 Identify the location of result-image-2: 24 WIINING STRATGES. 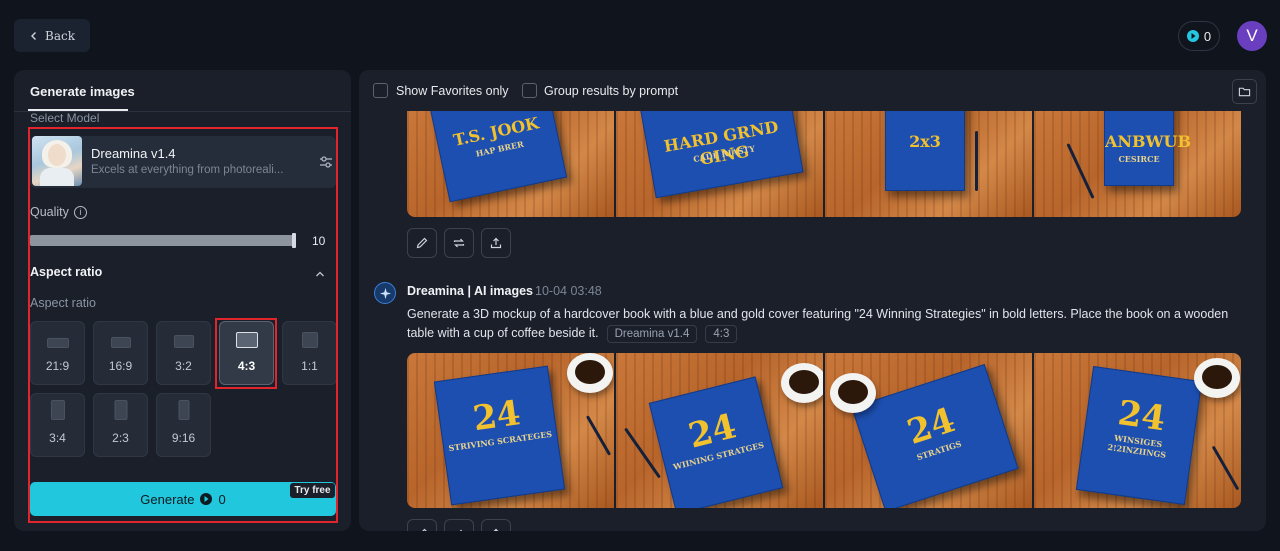
(719, 430).